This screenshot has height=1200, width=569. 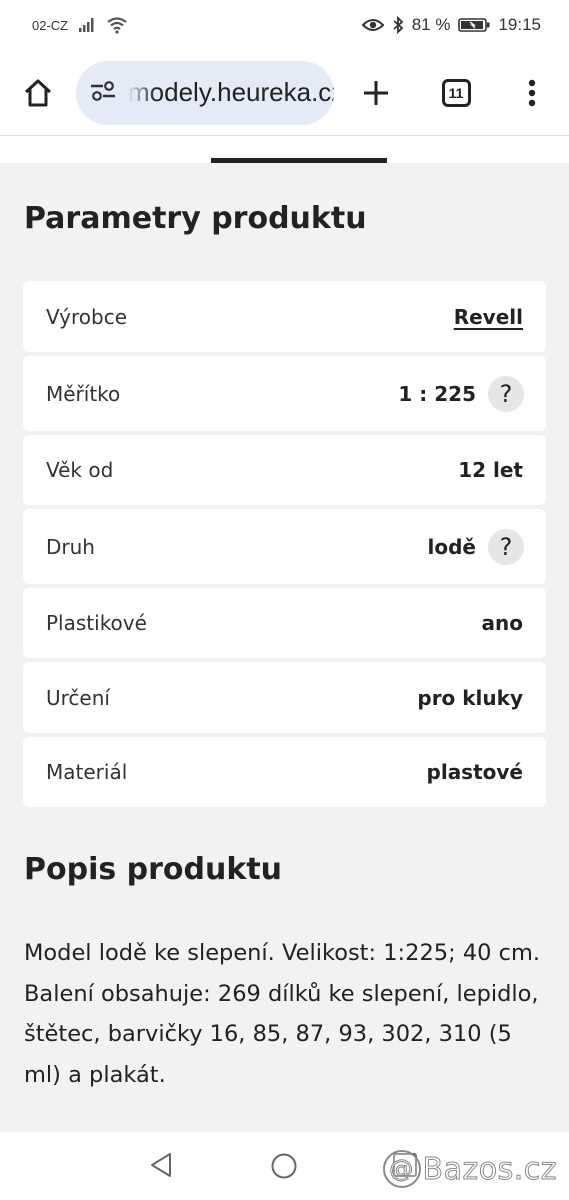 What do you see at coordinates (398, 25) in the screenshot?
I see `bluetooth-icon` at bounding box center [398, 25].